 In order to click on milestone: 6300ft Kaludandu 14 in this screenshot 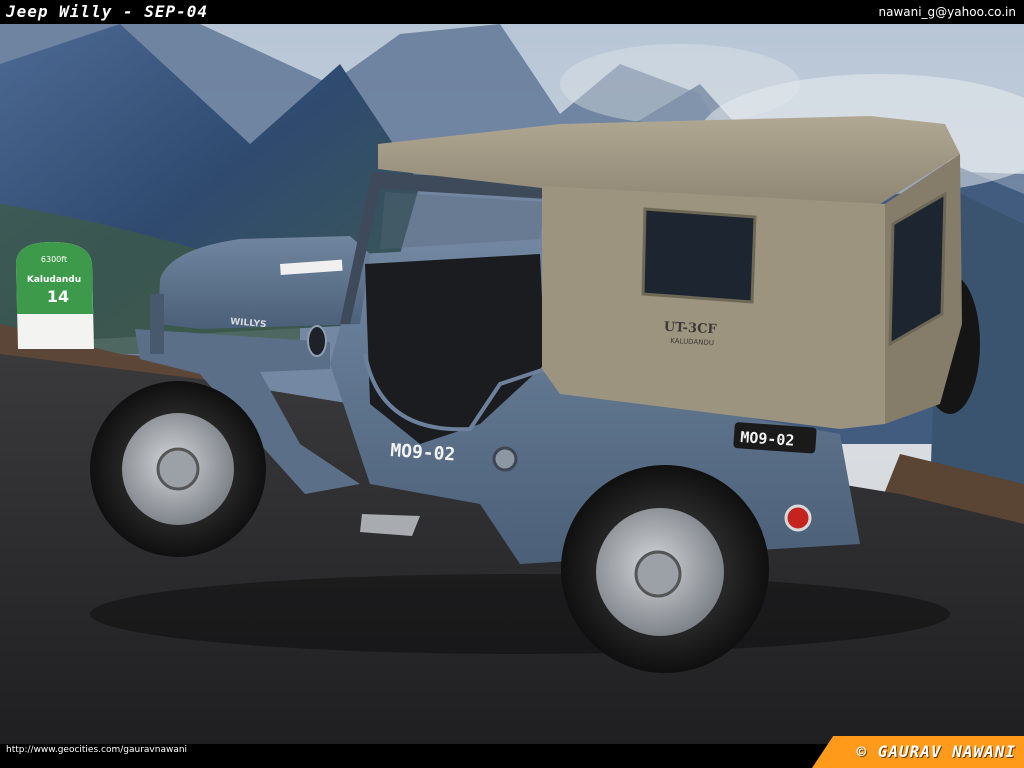, I will do `click(55, 295)`.